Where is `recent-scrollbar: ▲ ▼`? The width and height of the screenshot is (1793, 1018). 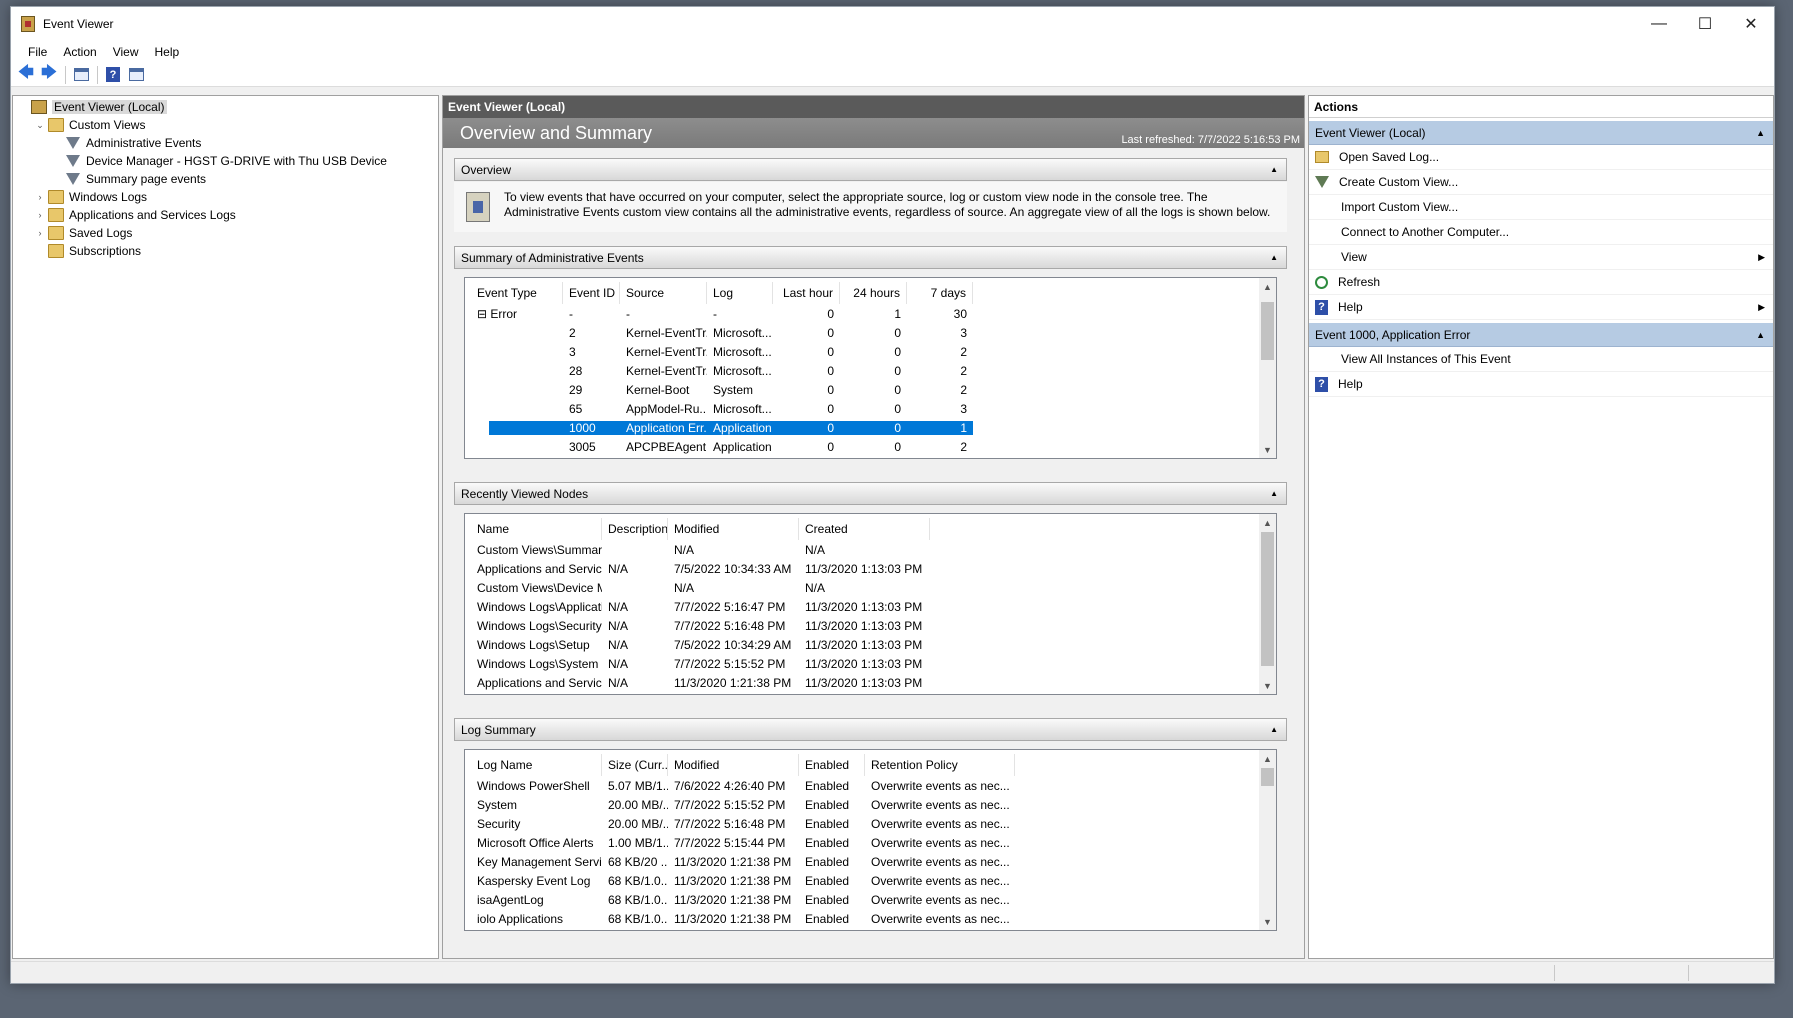
recent-scrollbar: ▲ ▼ is located at coordinates (1267, 604).